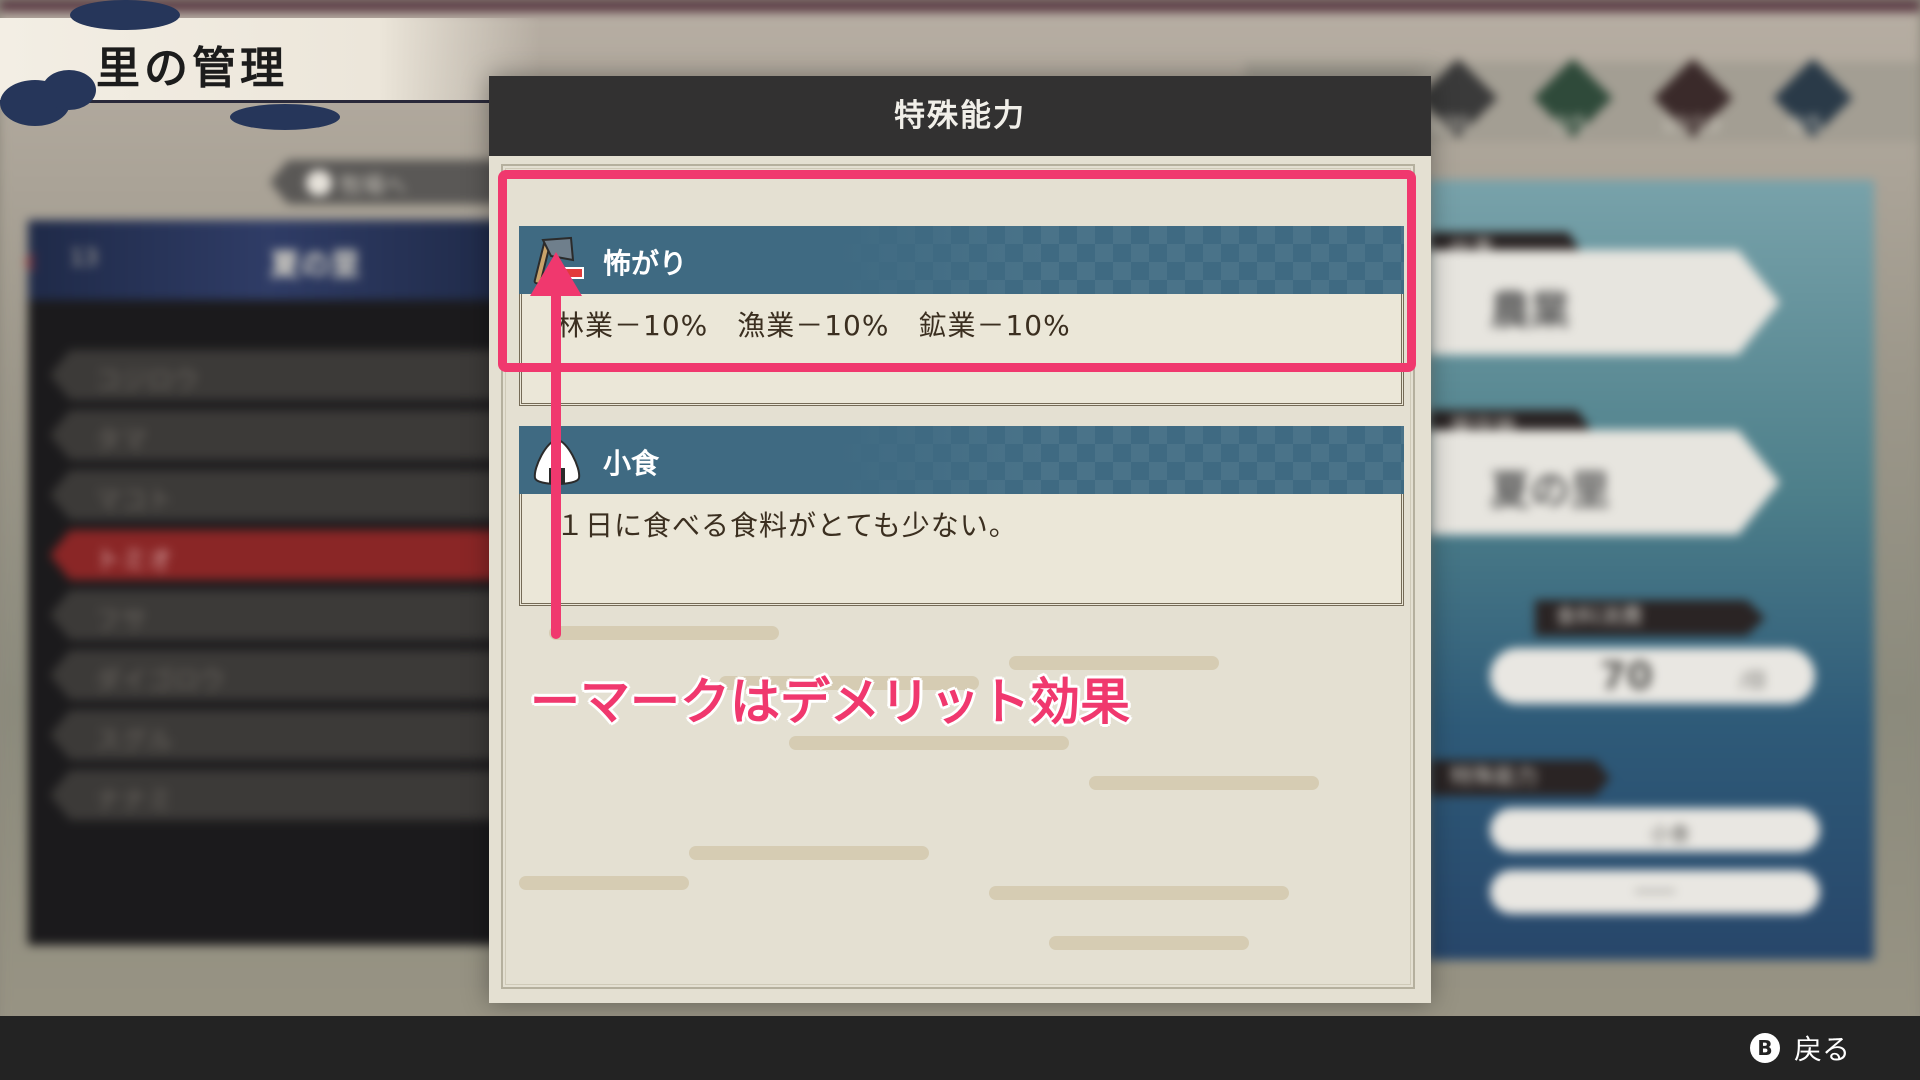 The image size is (1920, 1080). I want to click on back-button: B 戻る, so click(1799, 1048).